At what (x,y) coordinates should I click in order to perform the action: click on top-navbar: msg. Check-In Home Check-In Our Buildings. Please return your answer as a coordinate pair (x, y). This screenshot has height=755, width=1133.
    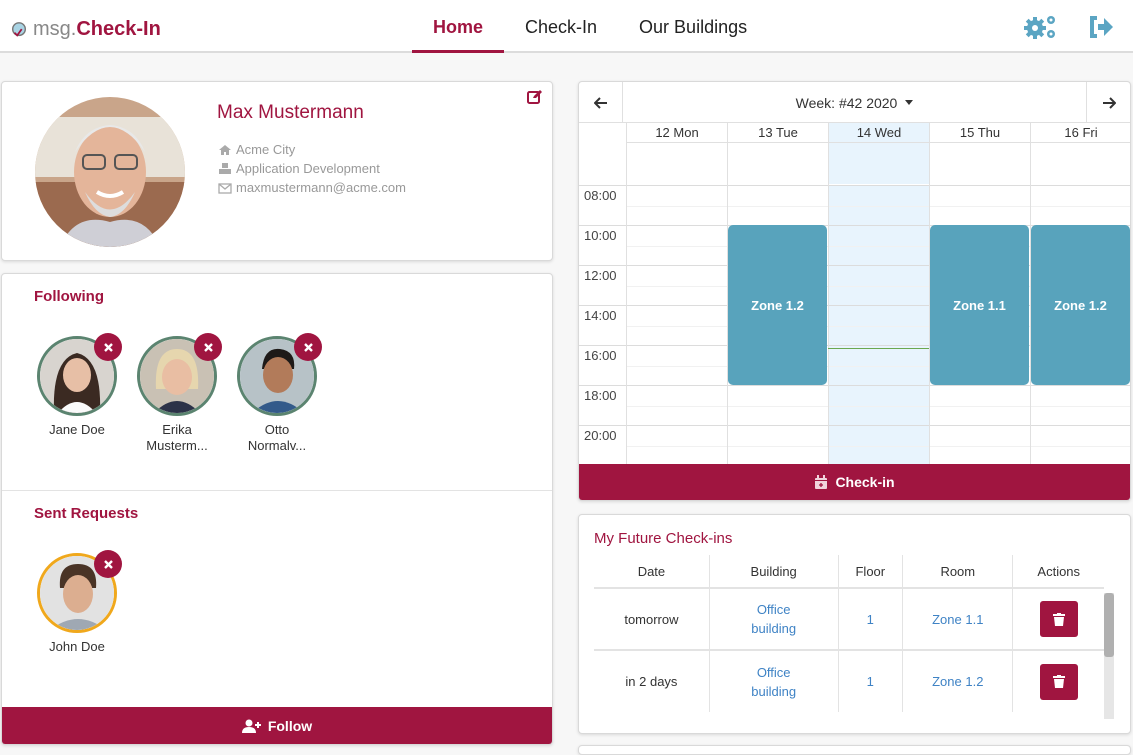
    Looking at the image, I should click on (566, 26).